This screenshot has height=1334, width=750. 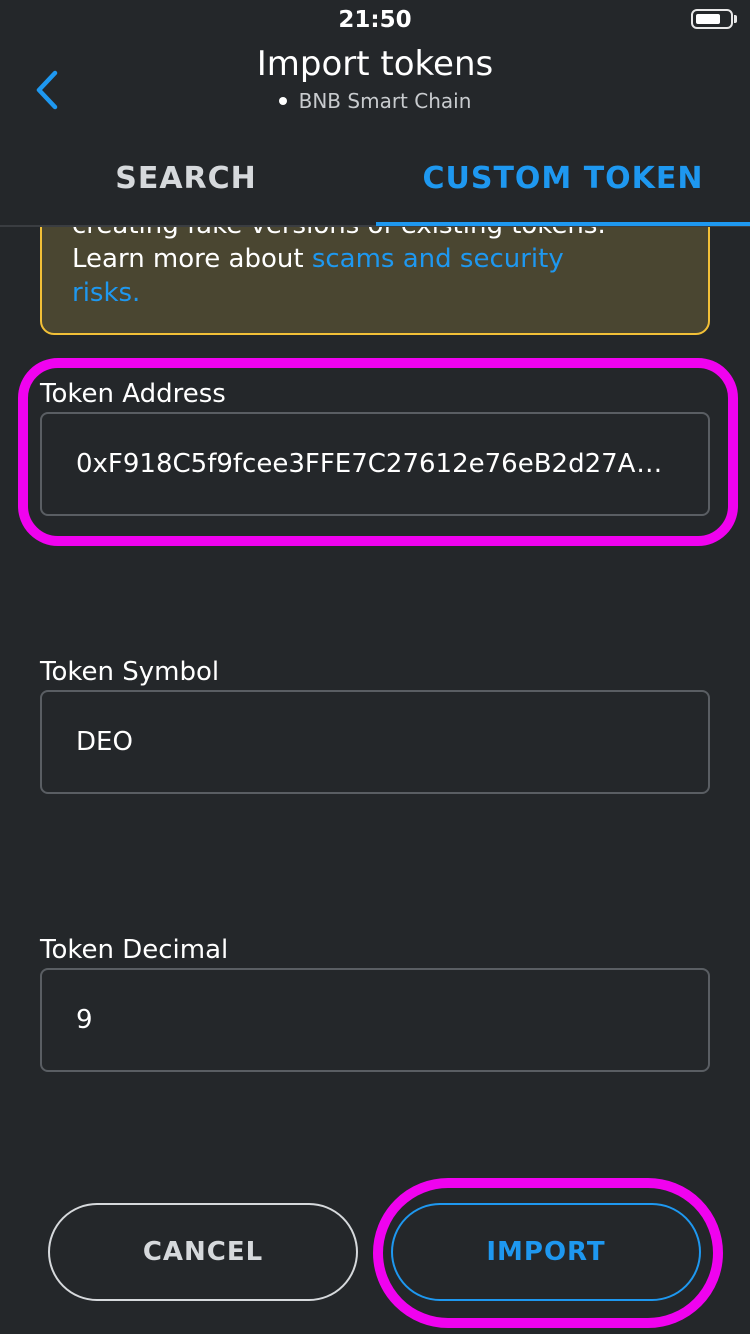 What do you see at coordinates (375, 20) in the screenshot?
I see `status-time: 21:50` at bounding box center [375, 20].